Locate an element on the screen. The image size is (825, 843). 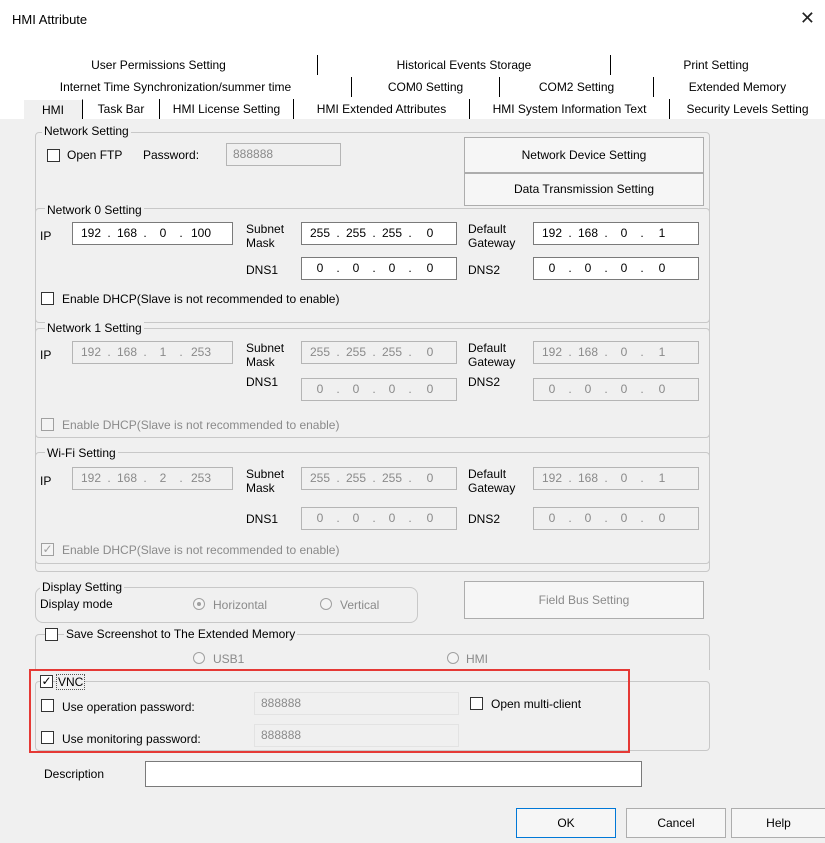
net1-gw-octet-2: 168 is located at coordinates (588, 352).